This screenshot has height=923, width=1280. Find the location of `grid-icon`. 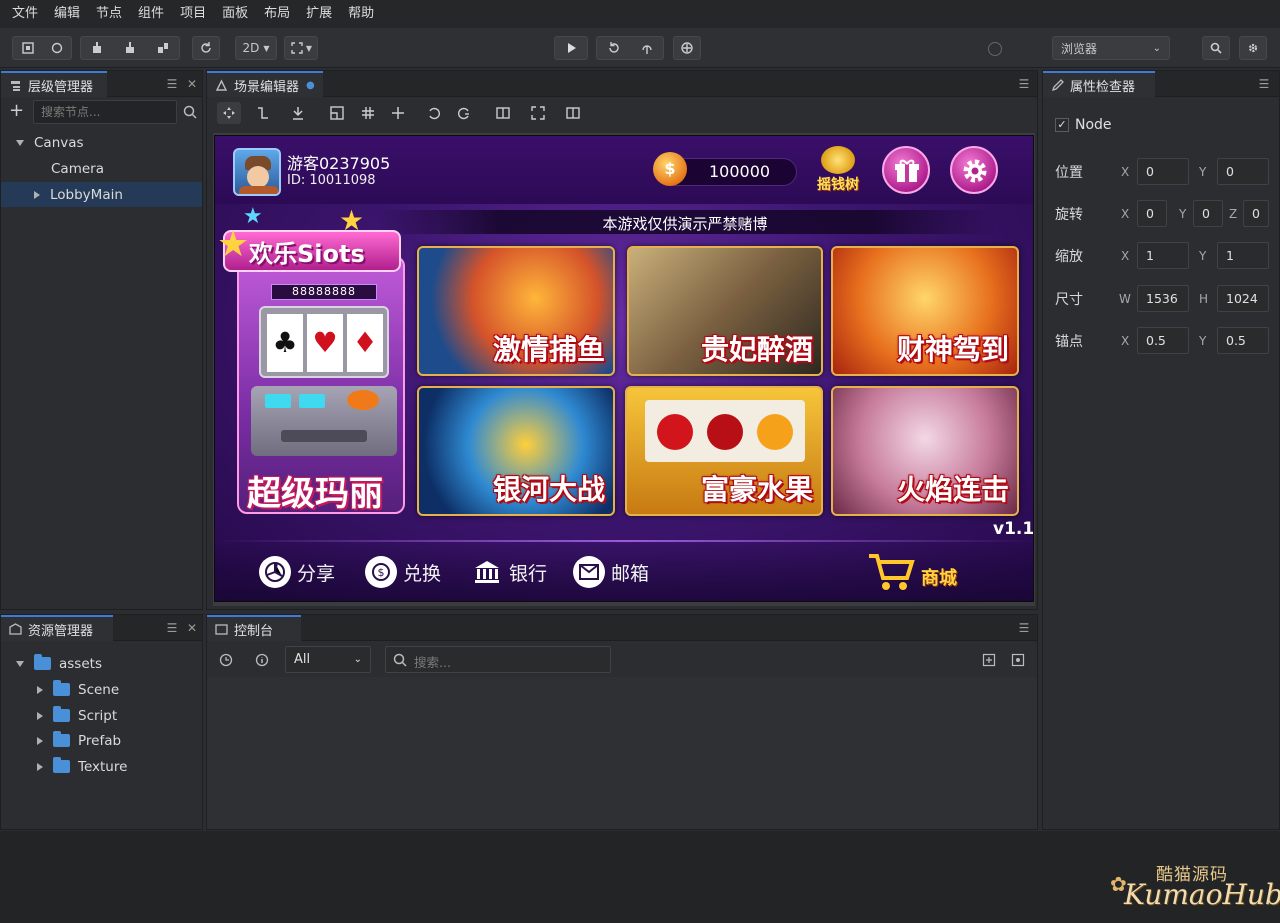

grid-icon is located at coordinates (368, 113).